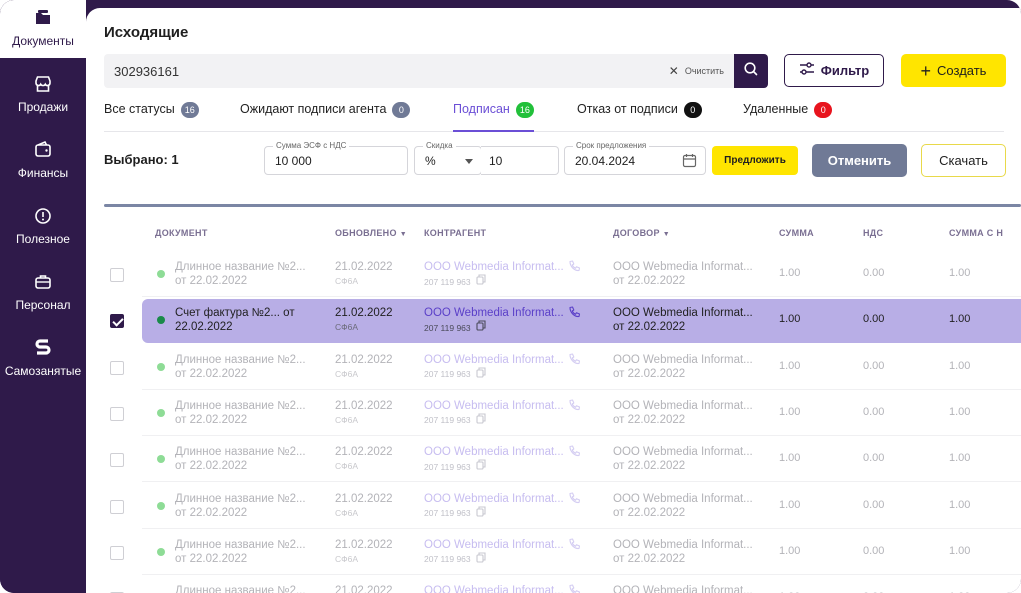 This screenshot has height=593, width=1021. Describe the element at coordinates (43, 150) in the screenshot. I see `wallet-icon` at that location.